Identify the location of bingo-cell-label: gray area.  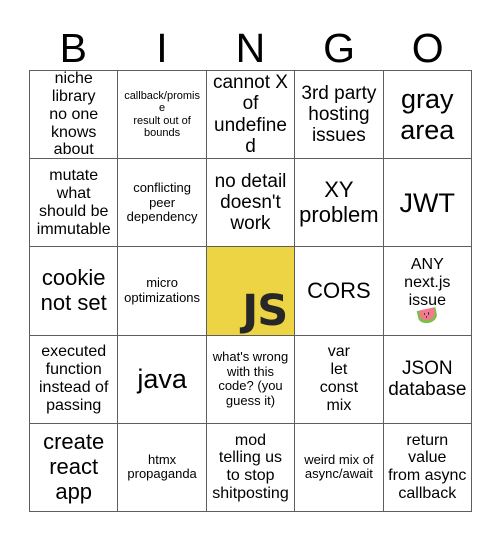
(427, 114).